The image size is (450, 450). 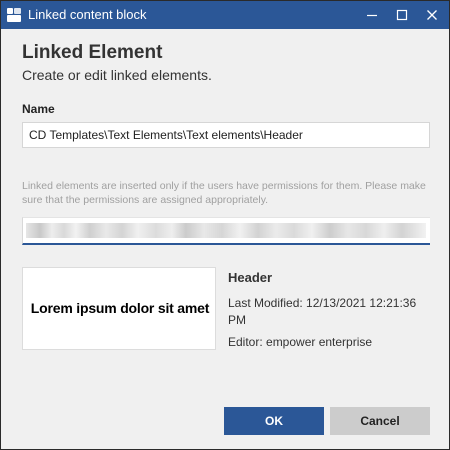 What do you see at coordinates (380, 421) in the screenshot?
I see `cancel-button: Cancel` at bounding box center [380, 421].